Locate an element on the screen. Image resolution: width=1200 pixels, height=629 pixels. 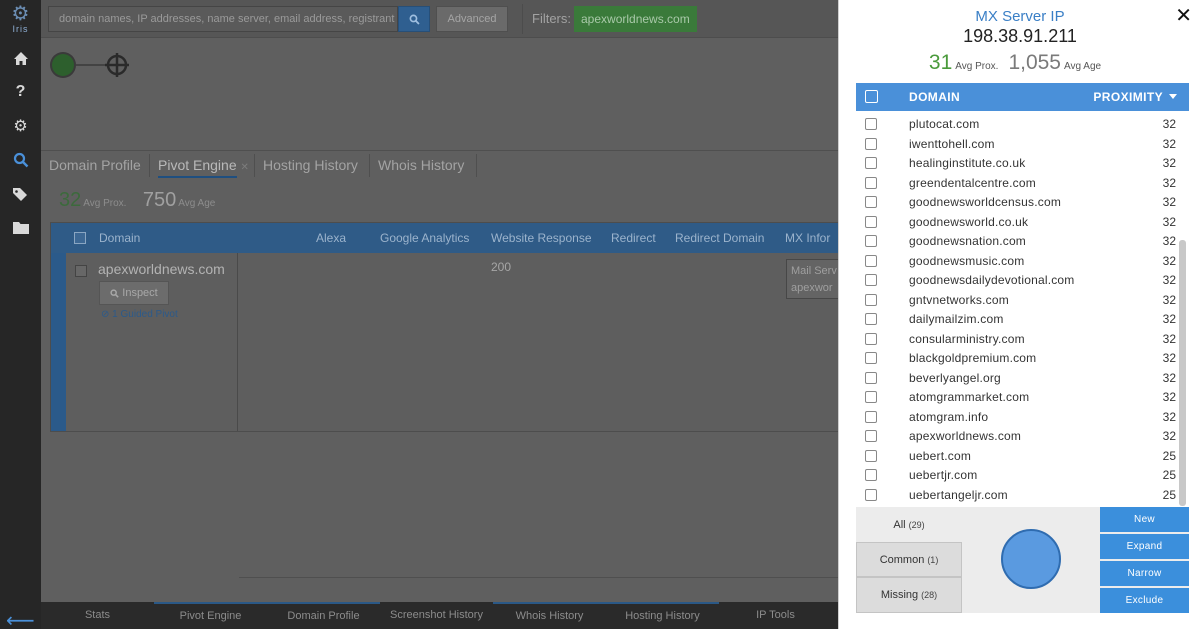
venn-tab-common: Common (1) is located at coordinates (909, 559).